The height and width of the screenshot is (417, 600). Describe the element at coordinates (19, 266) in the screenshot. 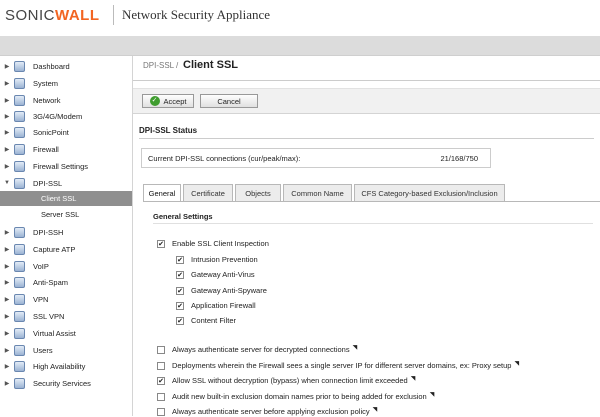

I see `voip-icon` at that location.